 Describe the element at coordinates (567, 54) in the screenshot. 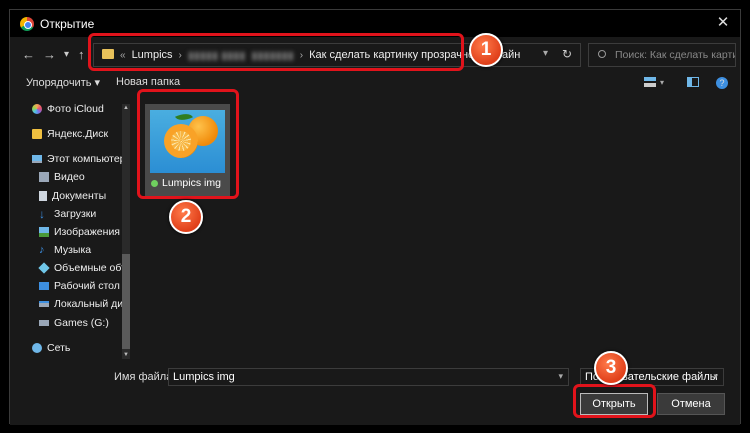

I see `refresh-icon: ↻` at that location.